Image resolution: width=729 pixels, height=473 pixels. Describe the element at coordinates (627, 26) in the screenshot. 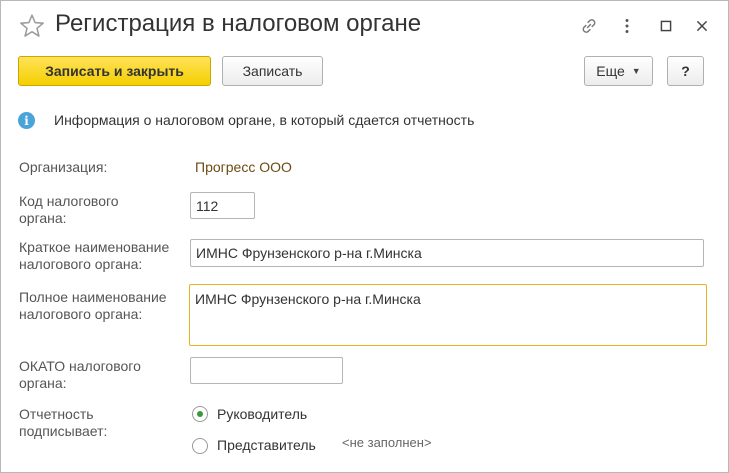

I see `more-vertical-icon` at that location.